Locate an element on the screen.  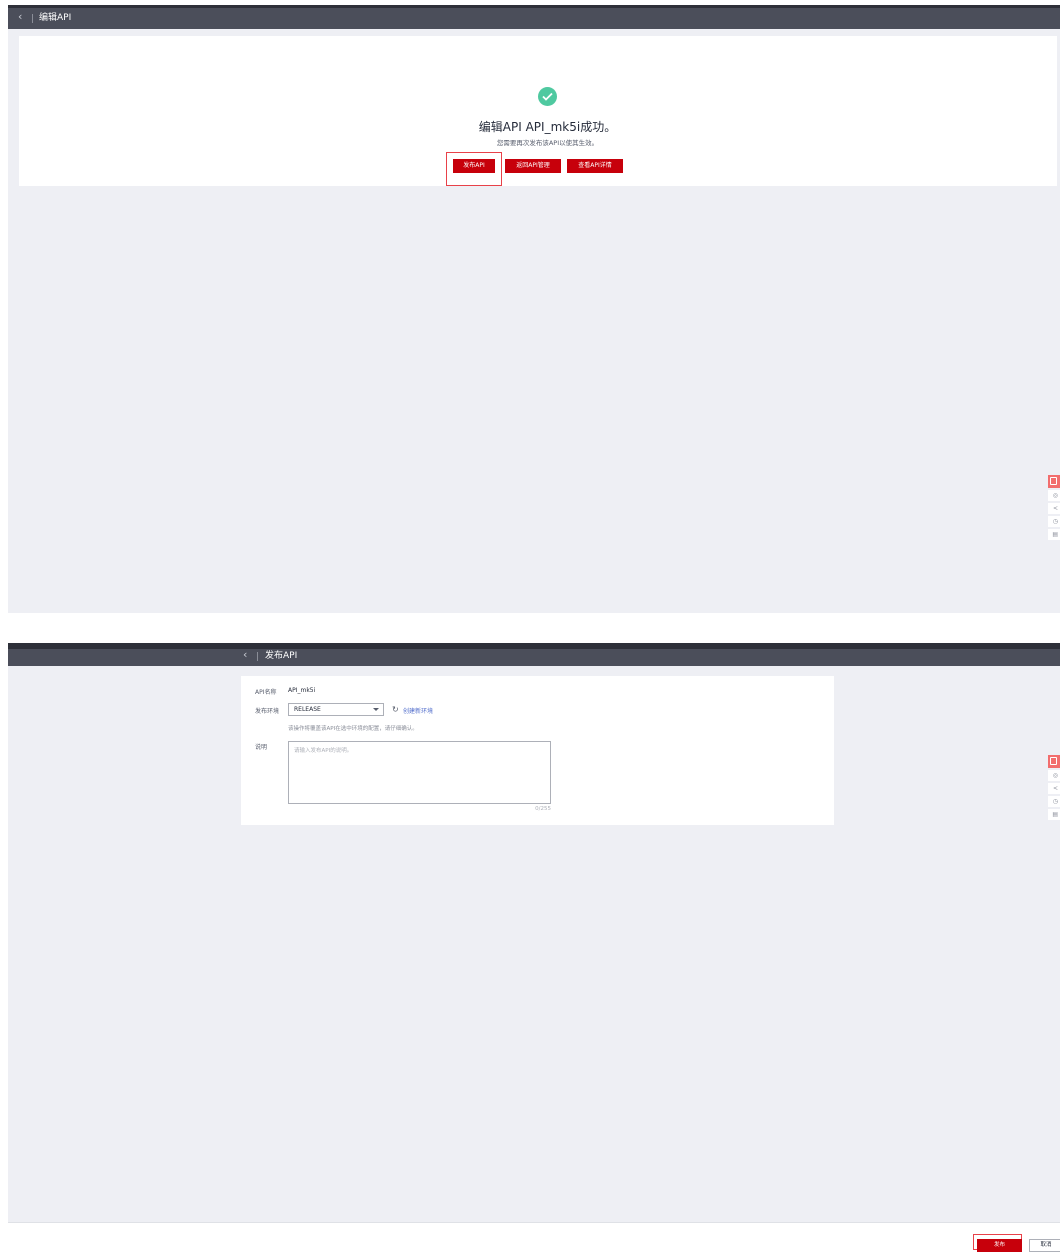
check-circle-icon is located at coordinates (547, 96).